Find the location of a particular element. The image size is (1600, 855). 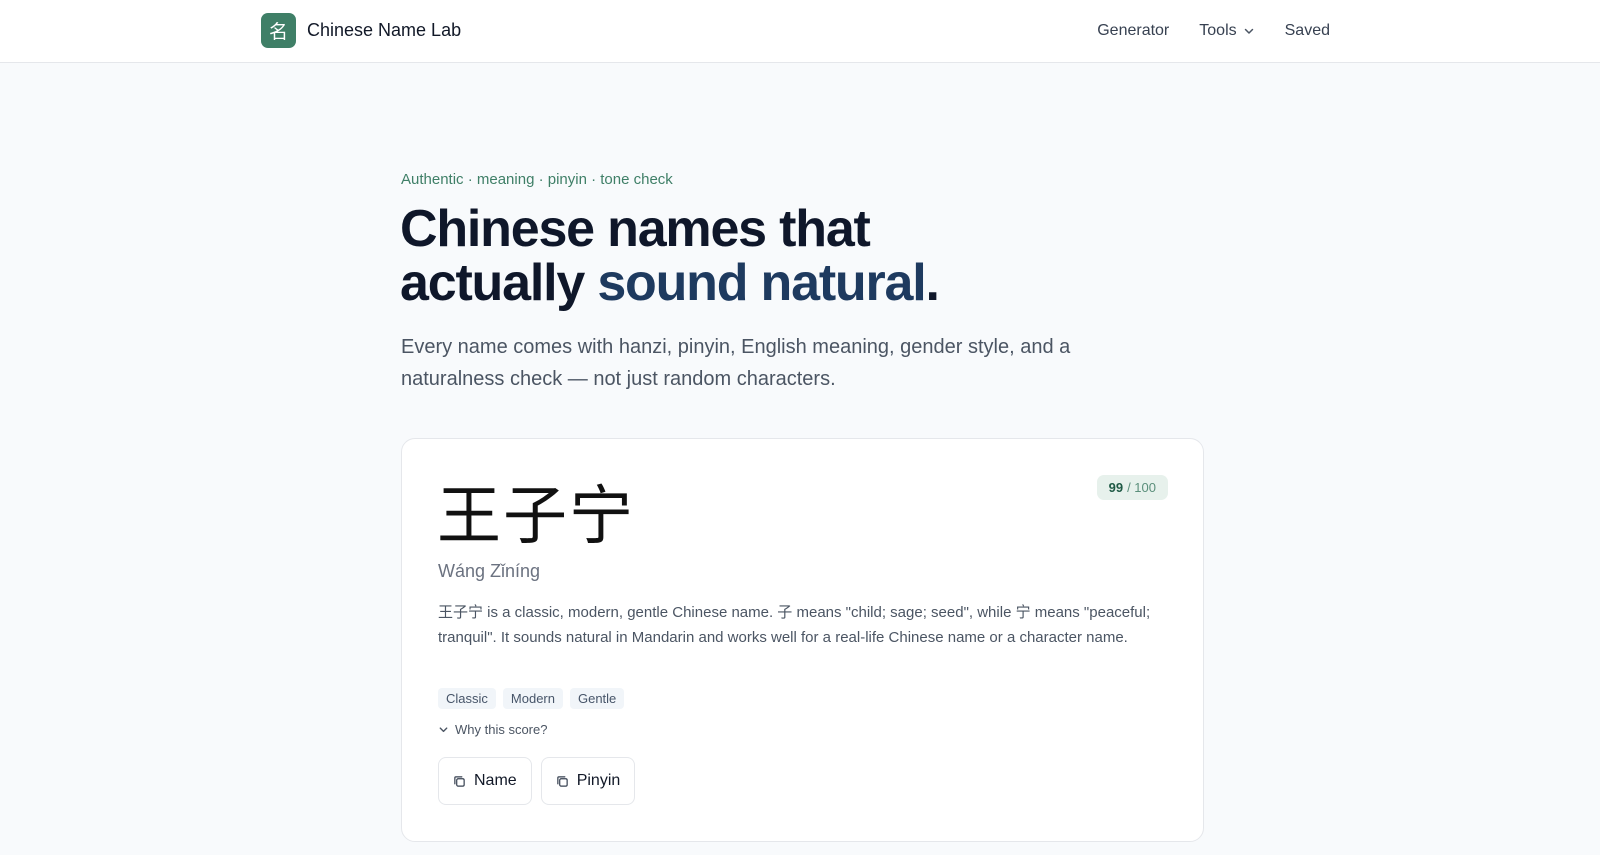

headline-line-2-prefix: actually is located at coordinates (499, 283).